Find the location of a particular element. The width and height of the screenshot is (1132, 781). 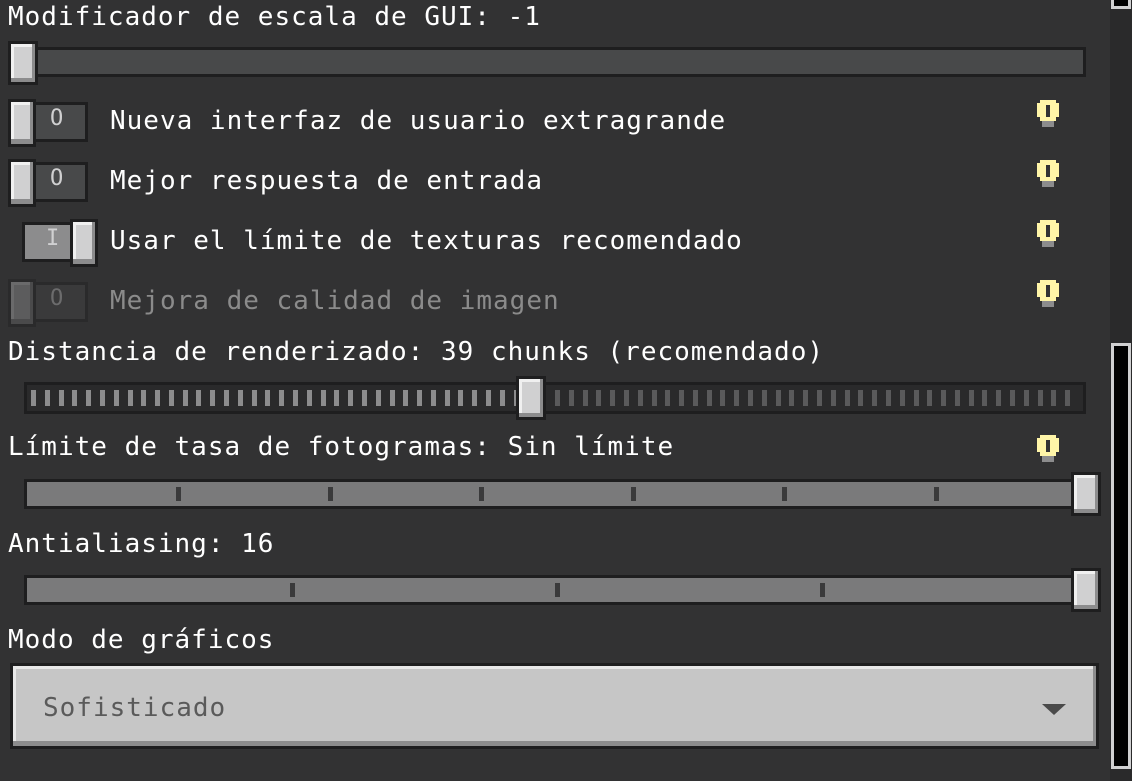

toggle-better-input-response: O is located at coordinates (48, 184).